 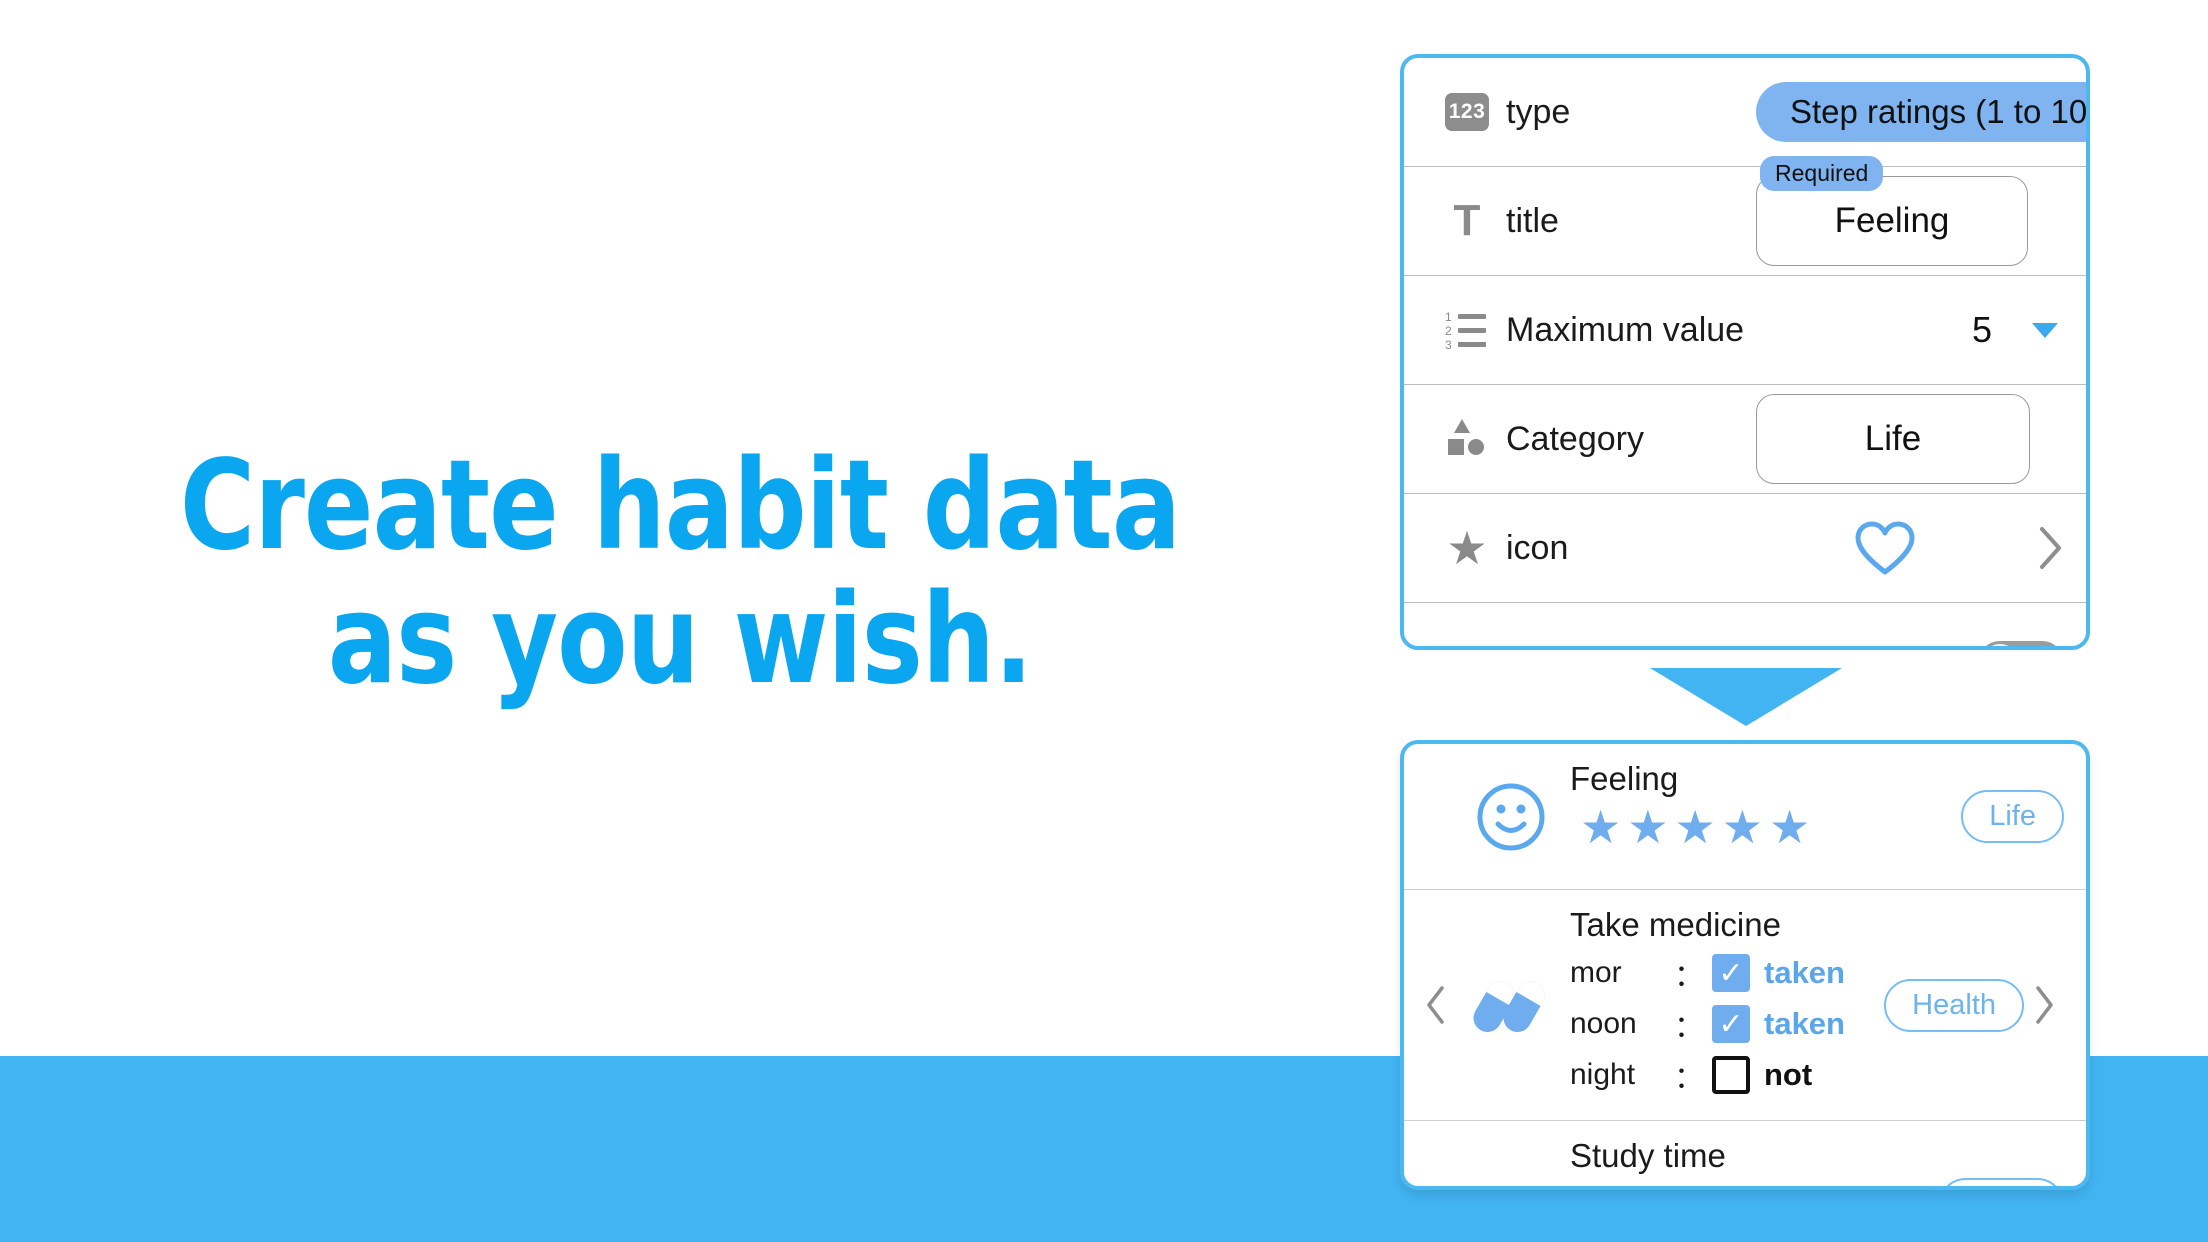 What do you see at coordinates (1537, 547) in the screenshot?
I see `row-icon-label: icon` at bounding box center [1537, 547].